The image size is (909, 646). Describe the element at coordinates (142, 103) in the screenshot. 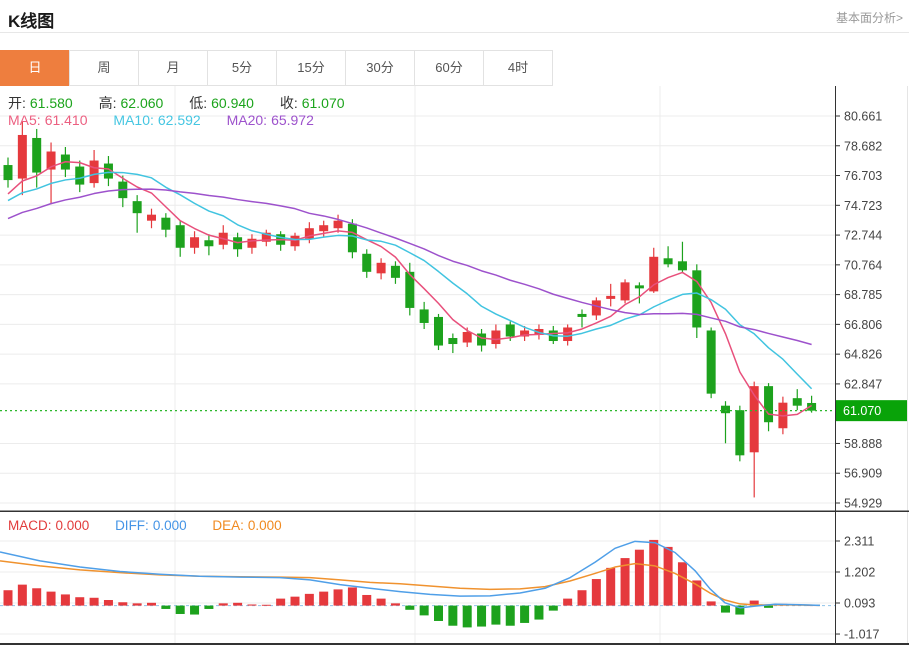

I see `high-value: 62.060` at that location.